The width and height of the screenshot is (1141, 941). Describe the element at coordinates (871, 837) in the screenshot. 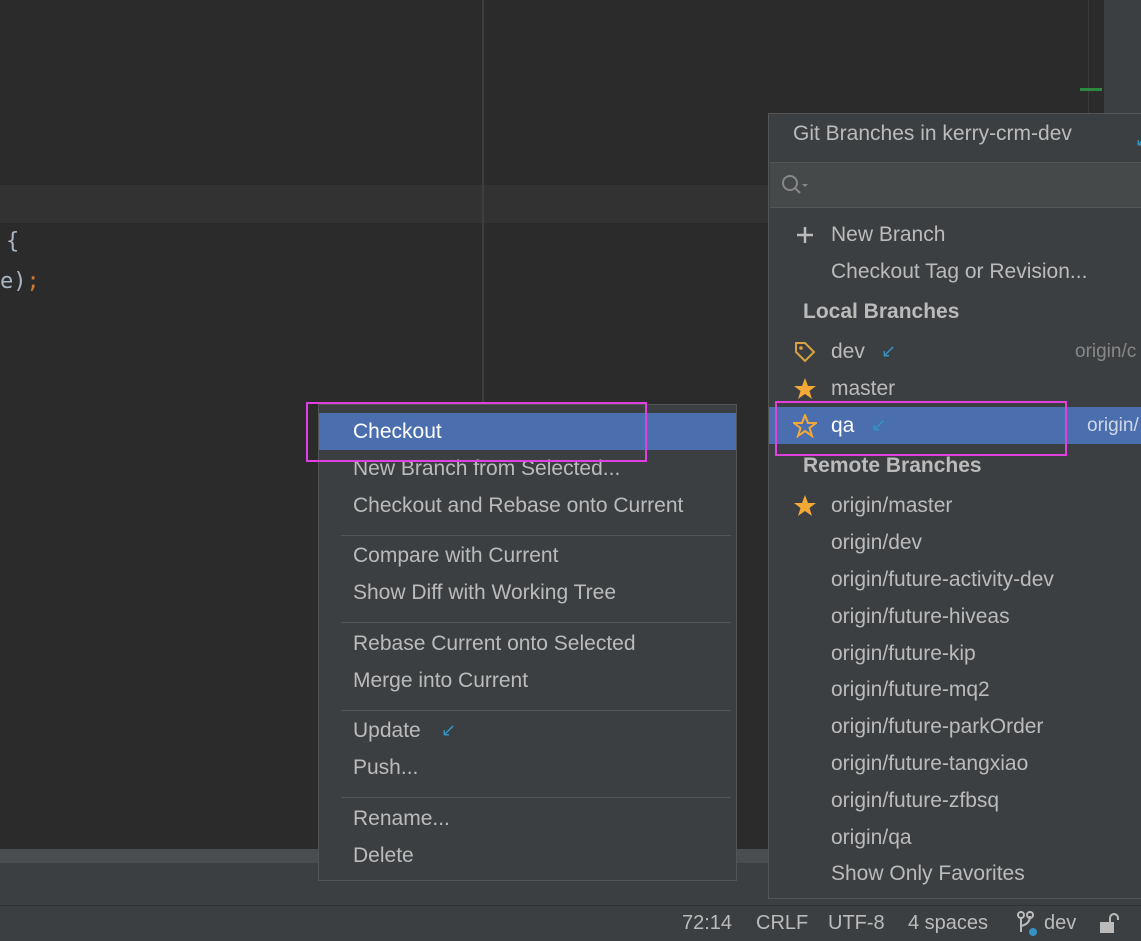

I see `branch-name: origin/qa` at that location.